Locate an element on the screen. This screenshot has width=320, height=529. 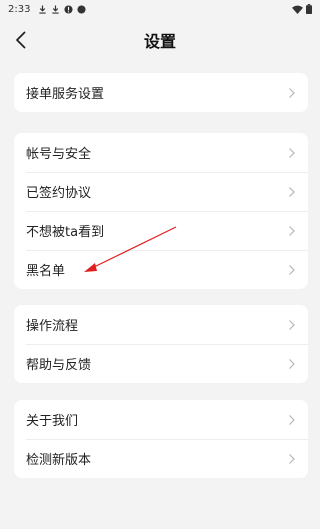
battery-icon is located at coordinates (309, 9).